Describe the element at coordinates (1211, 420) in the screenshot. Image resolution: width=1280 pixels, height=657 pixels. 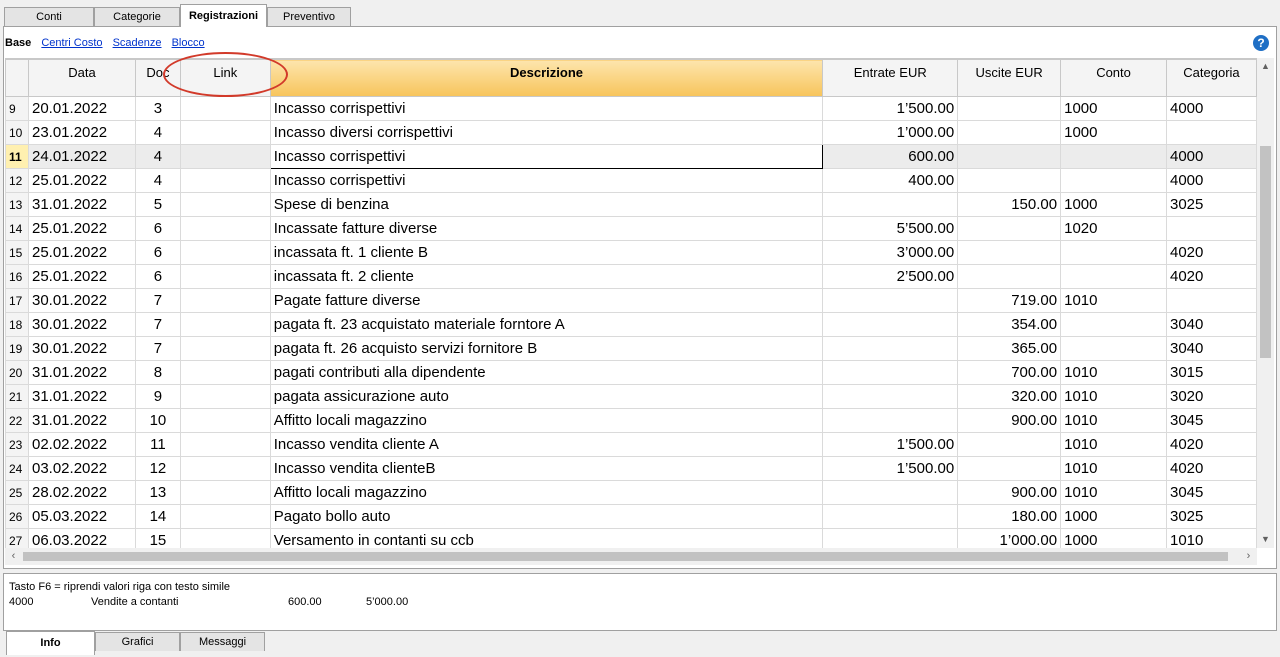
I see `categoria-cell: 3045` at that location.